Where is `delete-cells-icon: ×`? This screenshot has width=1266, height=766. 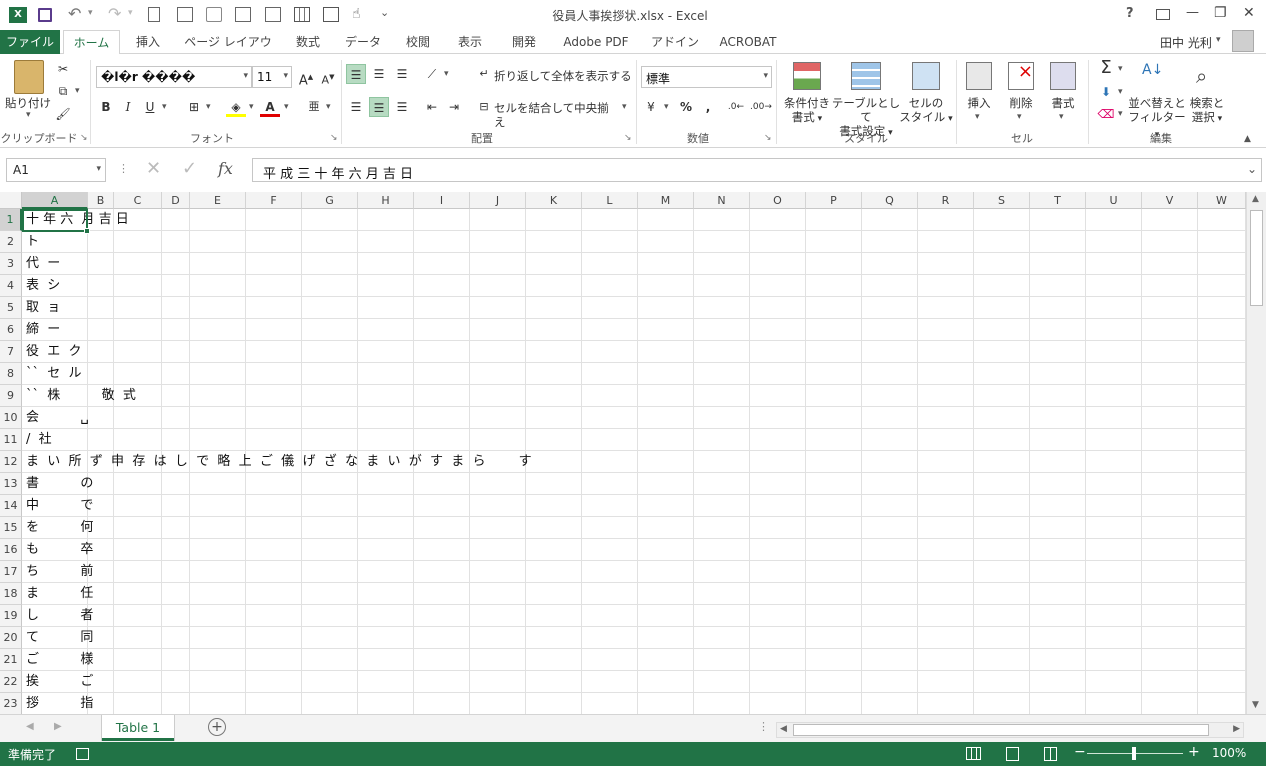 delete-cells-icon: × is located at coordinates (1021, 76).